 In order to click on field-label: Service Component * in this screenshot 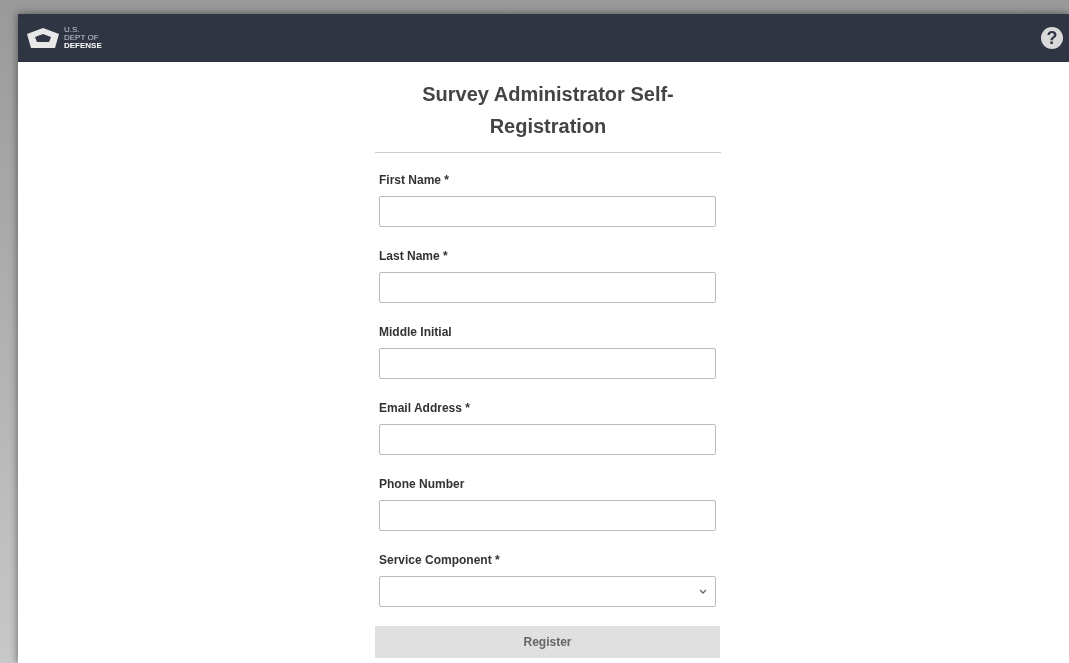, I will do `click(440, 560)`.